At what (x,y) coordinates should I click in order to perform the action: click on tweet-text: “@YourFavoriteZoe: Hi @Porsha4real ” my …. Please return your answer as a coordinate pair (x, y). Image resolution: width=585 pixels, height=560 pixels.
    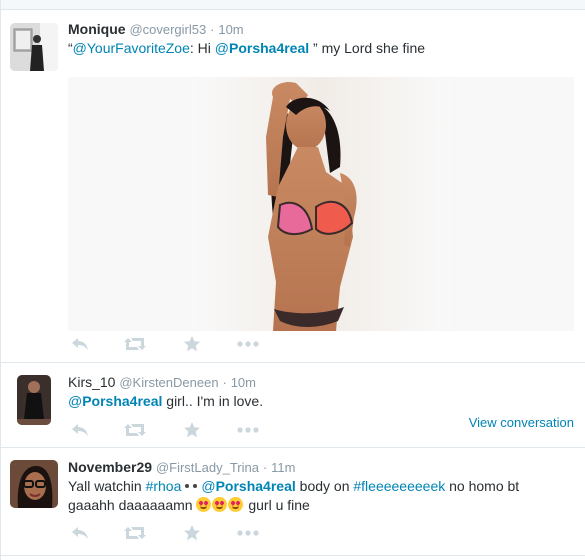
    Looking at the image, I should click on (321, 48).